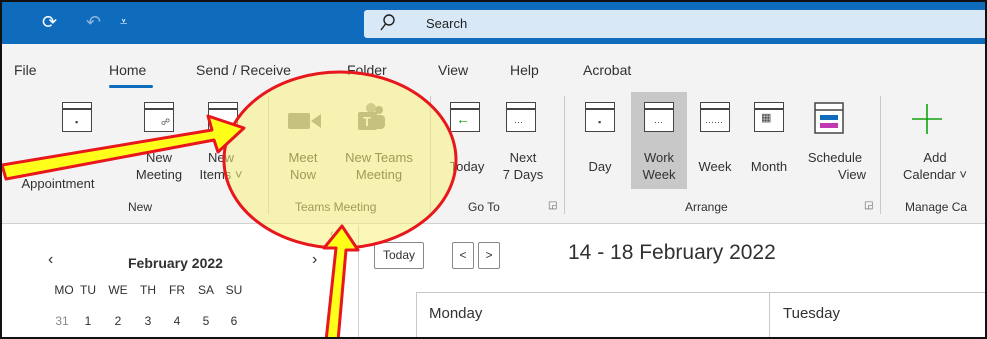 The height and width of the screenshot is (339, 987). Describe the element at coordinates (118, 321) in the screenshot. I see `calendar-day: 2` at that location.